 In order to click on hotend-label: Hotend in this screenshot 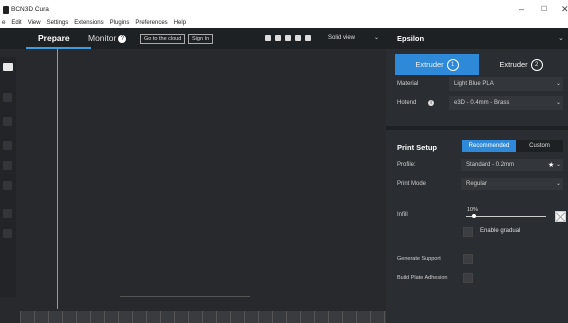, I will do `click(407, 103)`.